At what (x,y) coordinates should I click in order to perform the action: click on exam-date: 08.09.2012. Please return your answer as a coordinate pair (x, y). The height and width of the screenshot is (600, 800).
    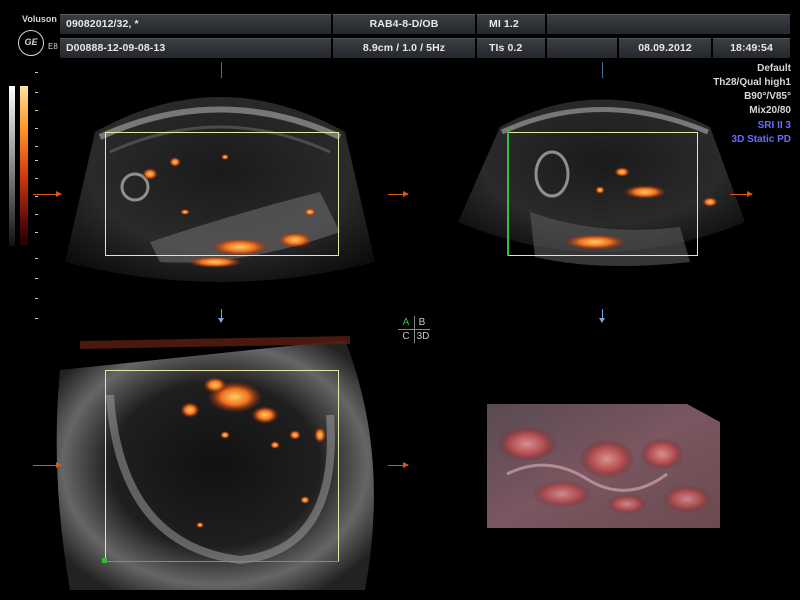
    Looking at the image, I should click on (665, 48).